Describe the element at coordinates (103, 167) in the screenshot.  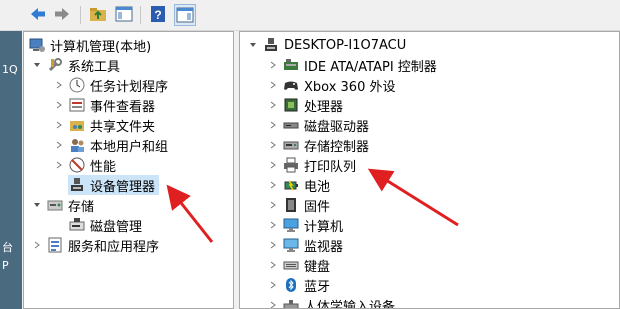
I see `tree-item-label: 性能` at that location.